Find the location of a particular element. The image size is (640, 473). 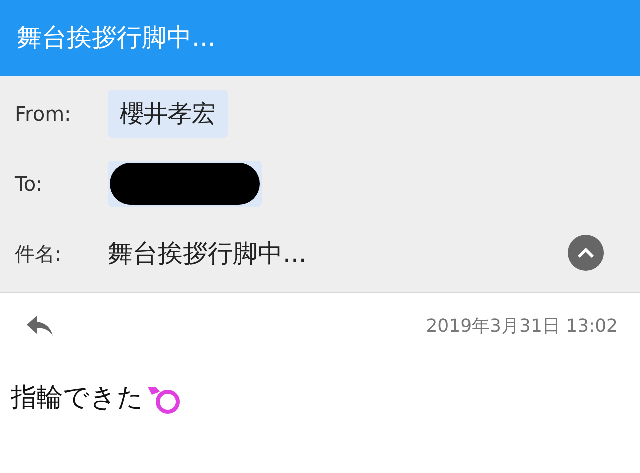

date-text: 2019年3月31日 13:02 is located at coordinates (522, 326).